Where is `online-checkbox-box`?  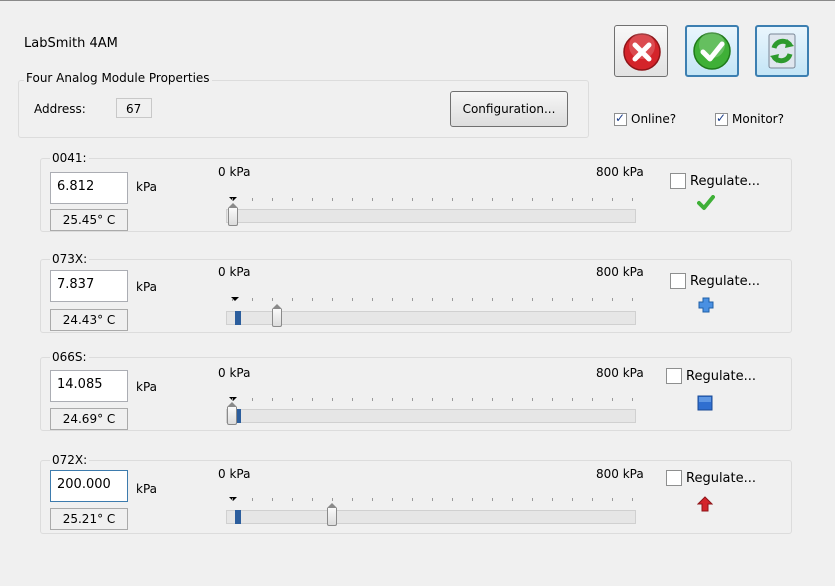 online-checkbox-box is located at coordinates (620, 118).